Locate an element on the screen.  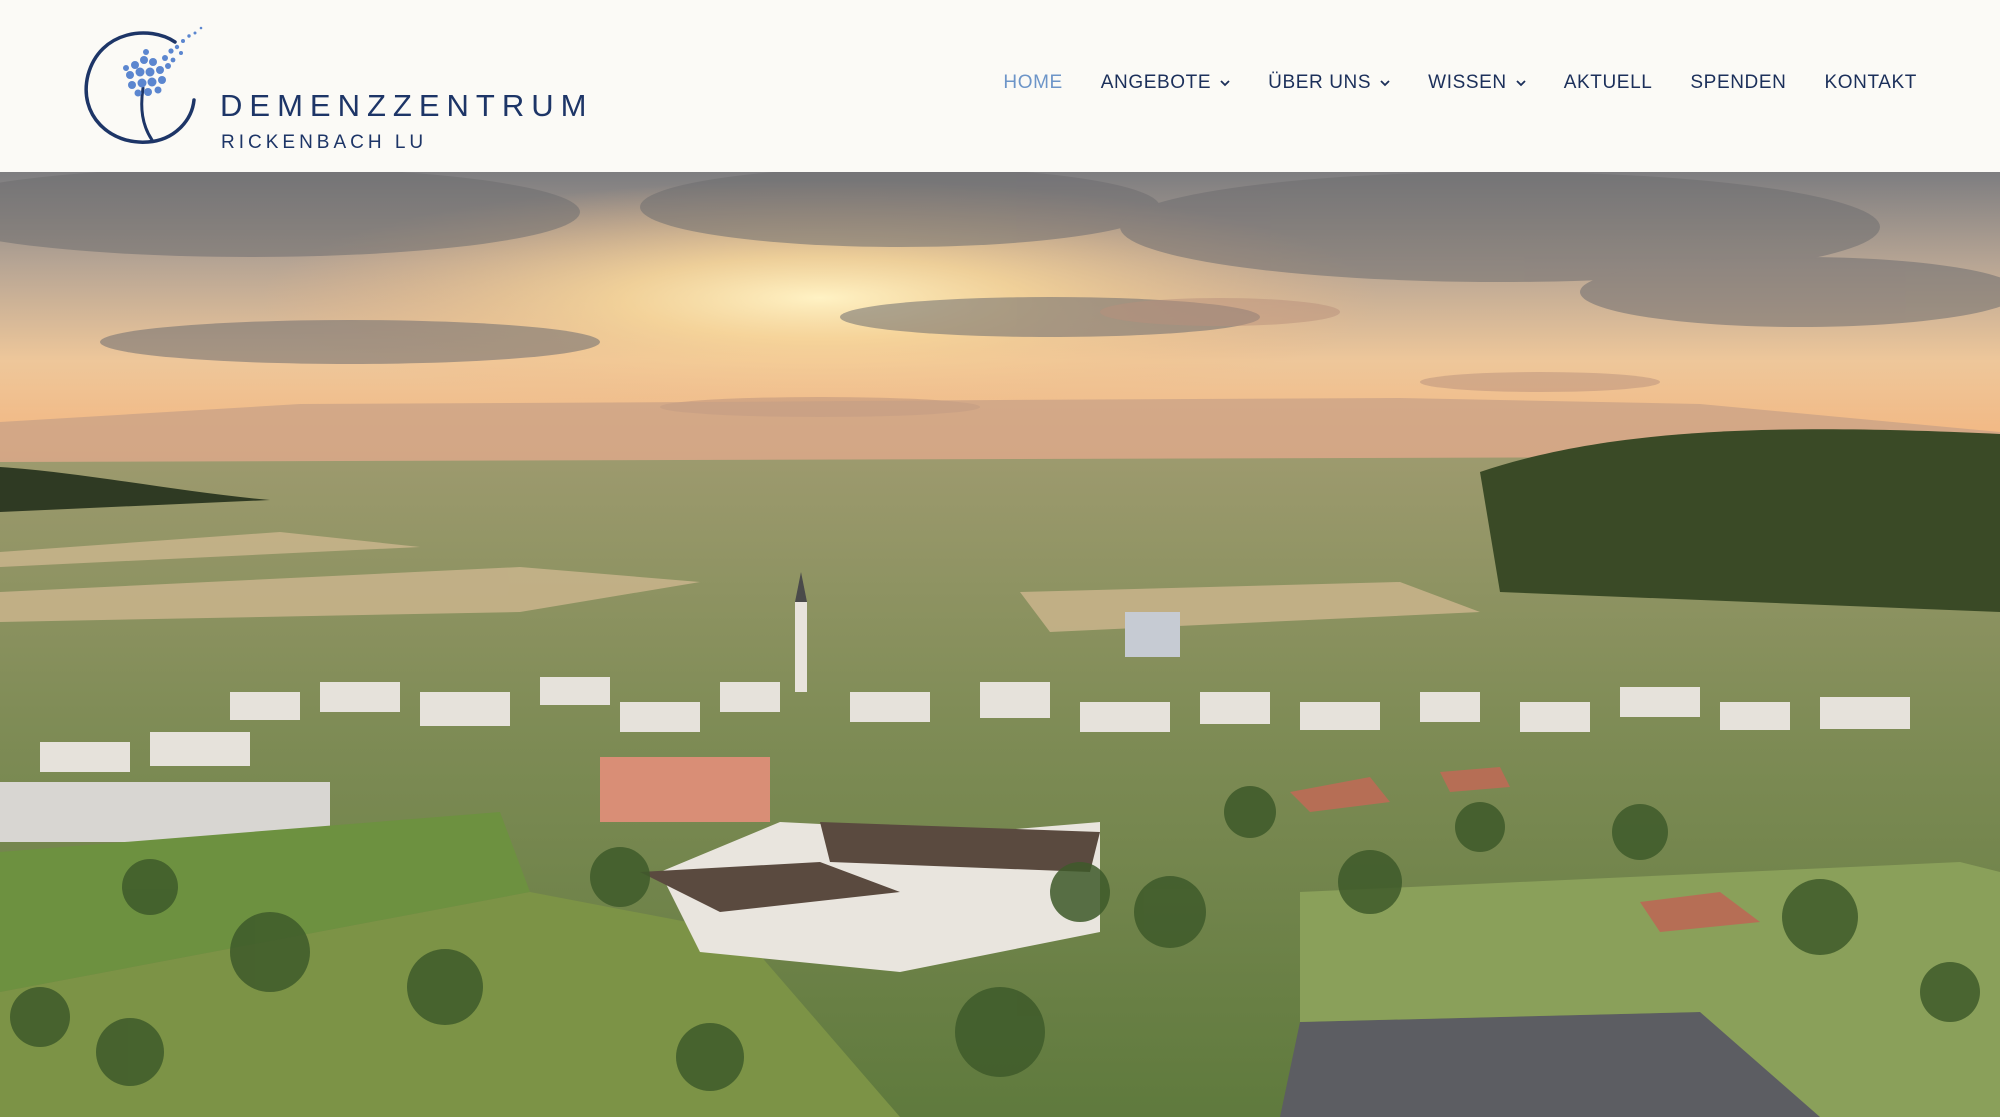
nav-item-label: SPENDEN is located at coordinates (1738, 82).